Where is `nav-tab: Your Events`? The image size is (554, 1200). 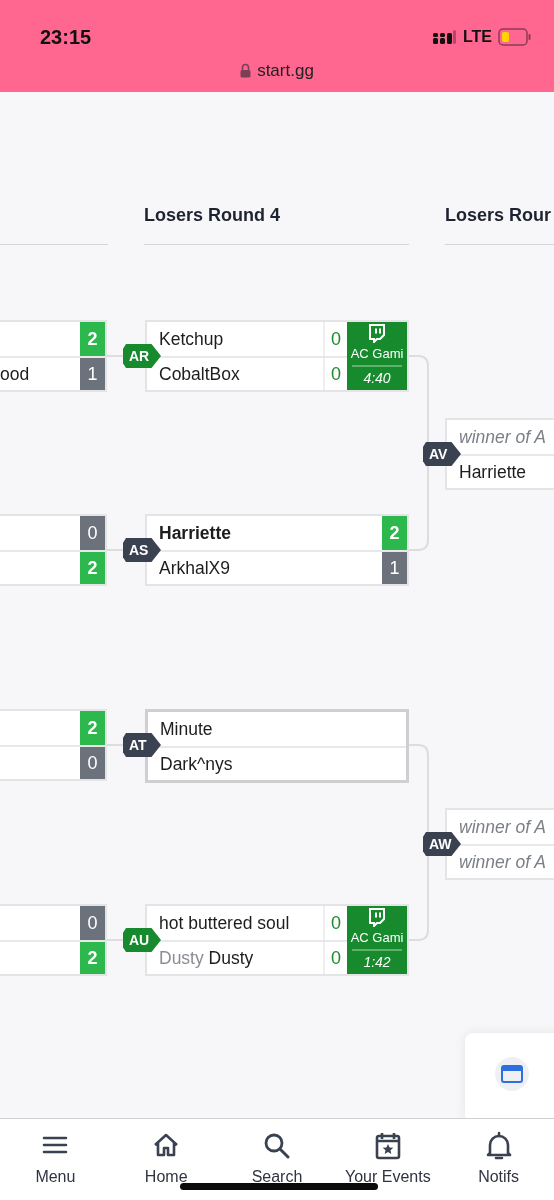 nav-tab: Your Events is located at coordinates (387, 1159).